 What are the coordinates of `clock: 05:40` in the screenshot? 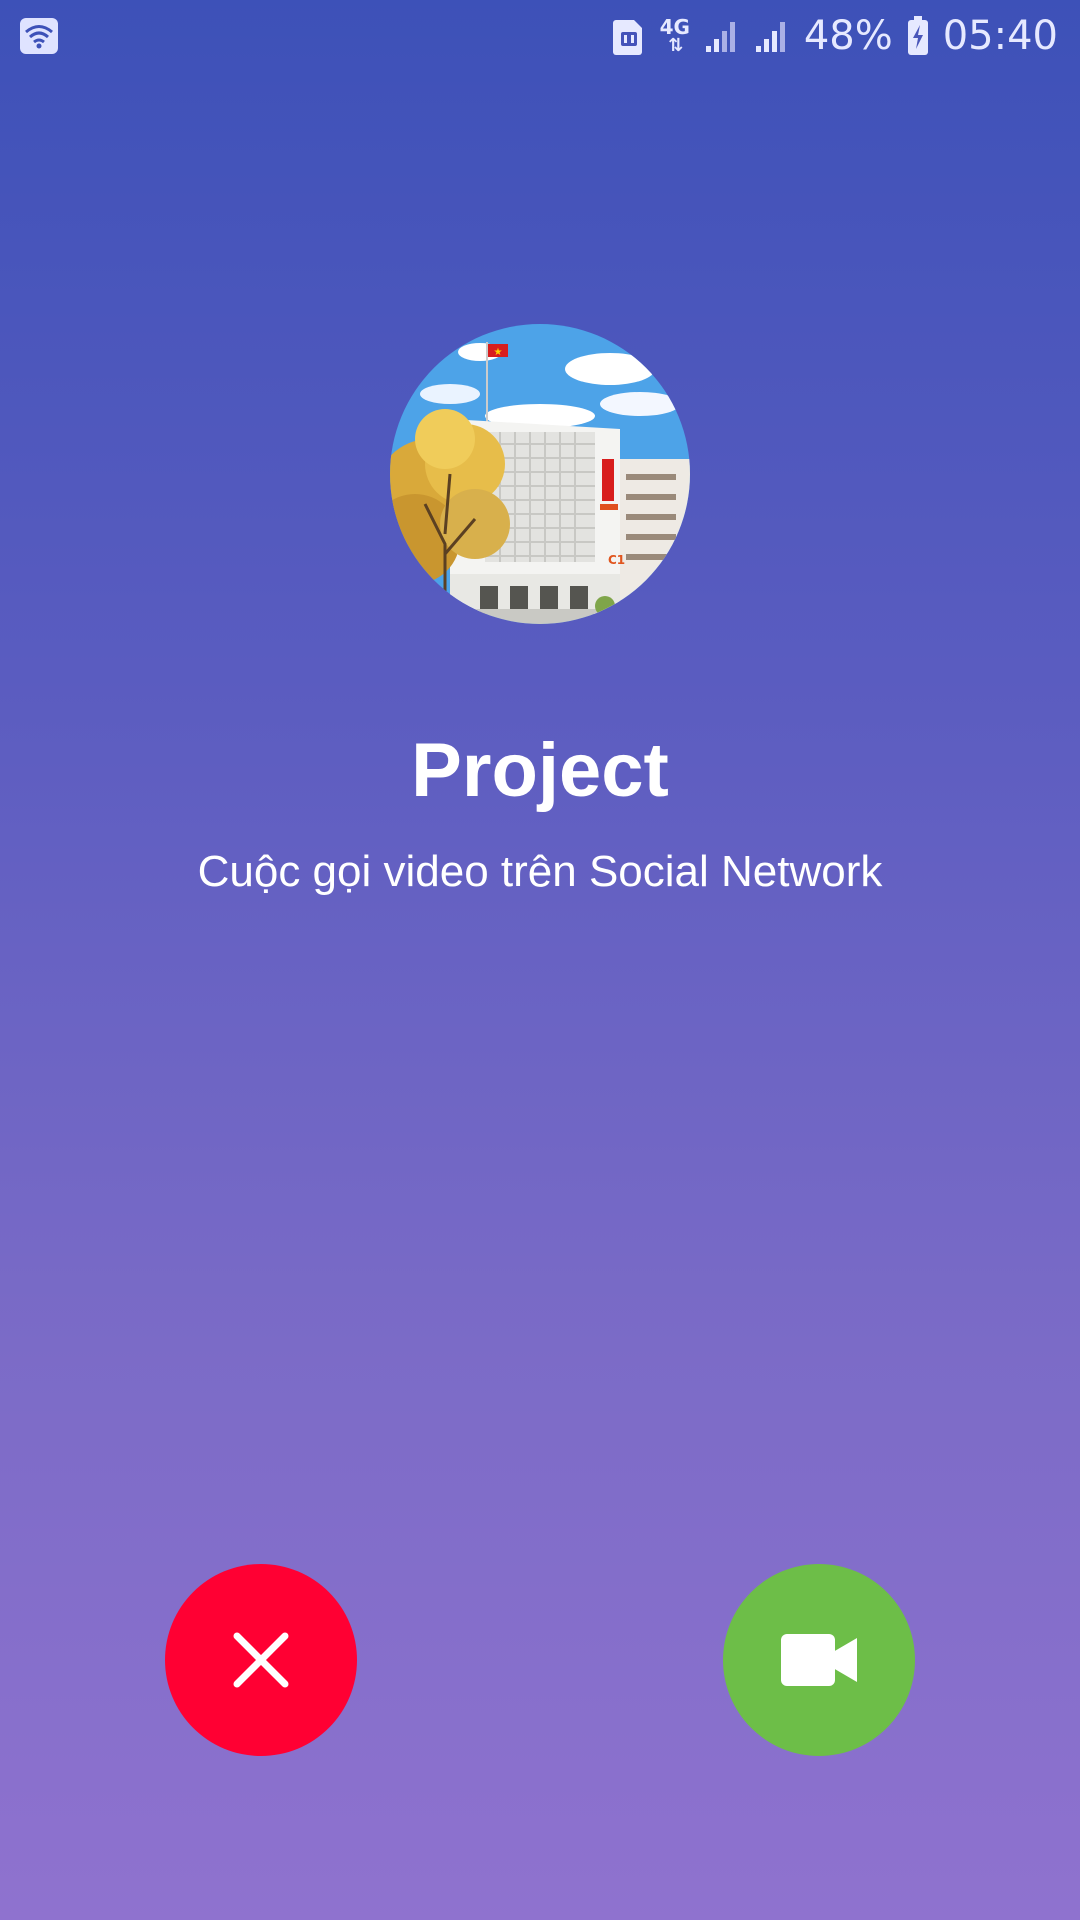 It's located at (1000, 36).